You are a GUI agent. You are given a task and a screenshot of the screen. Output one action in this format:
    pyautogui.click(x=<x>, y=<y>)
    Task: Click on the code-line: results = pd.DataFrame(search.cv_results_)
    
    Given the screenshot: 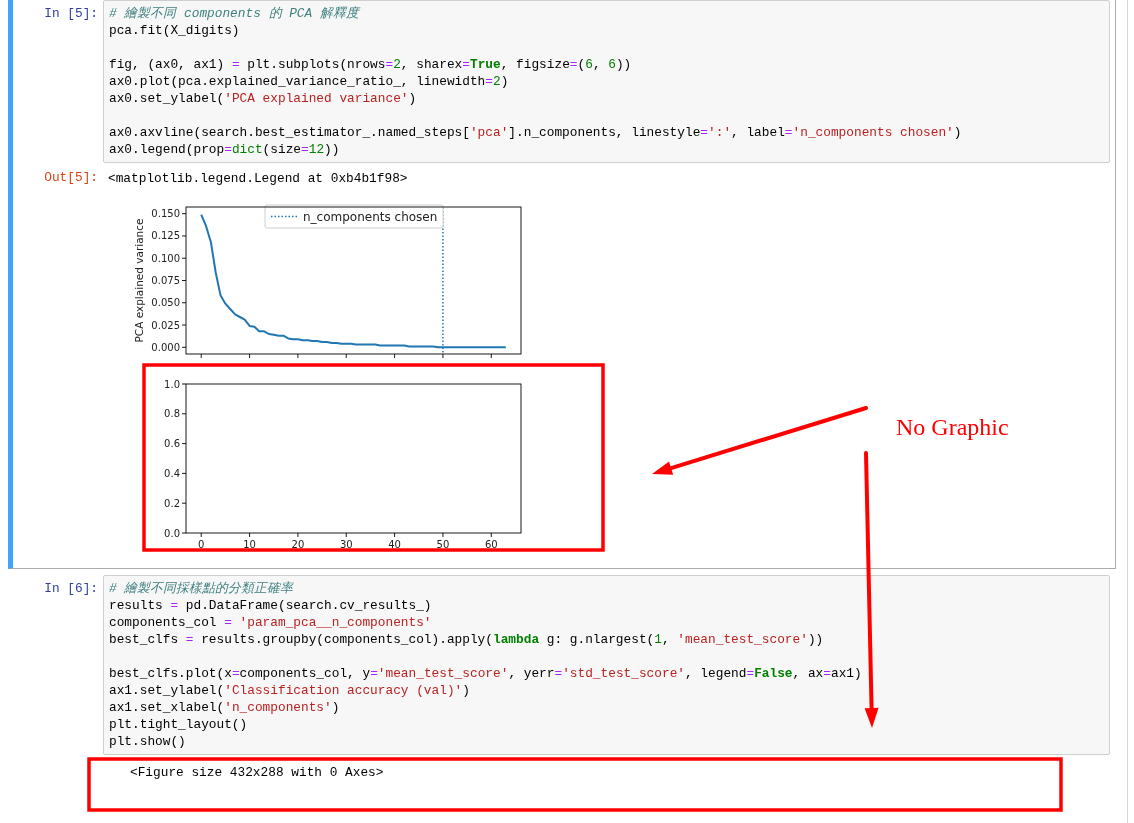 What is the action you would take?
    pyautogui.click(x=271, y=605)
    